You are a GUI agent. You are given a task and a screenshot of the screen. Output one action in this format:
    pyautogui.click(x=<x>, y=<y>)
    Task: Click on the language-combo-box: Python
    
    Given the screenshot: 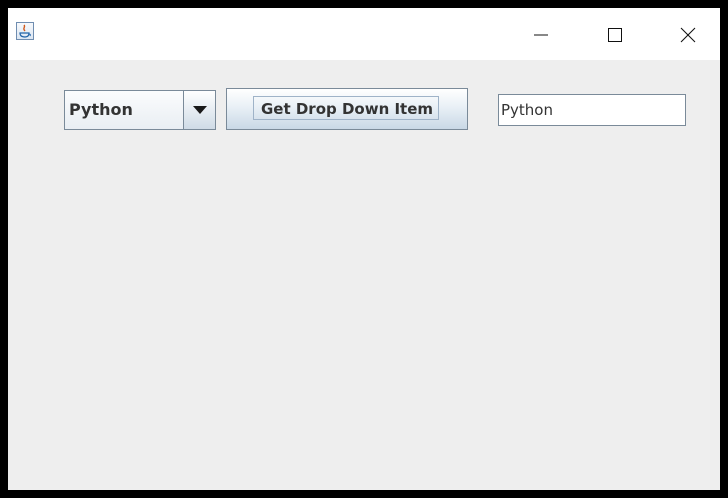 What is the action you would take?
    pyautogui.click(x=140, y=110)
    